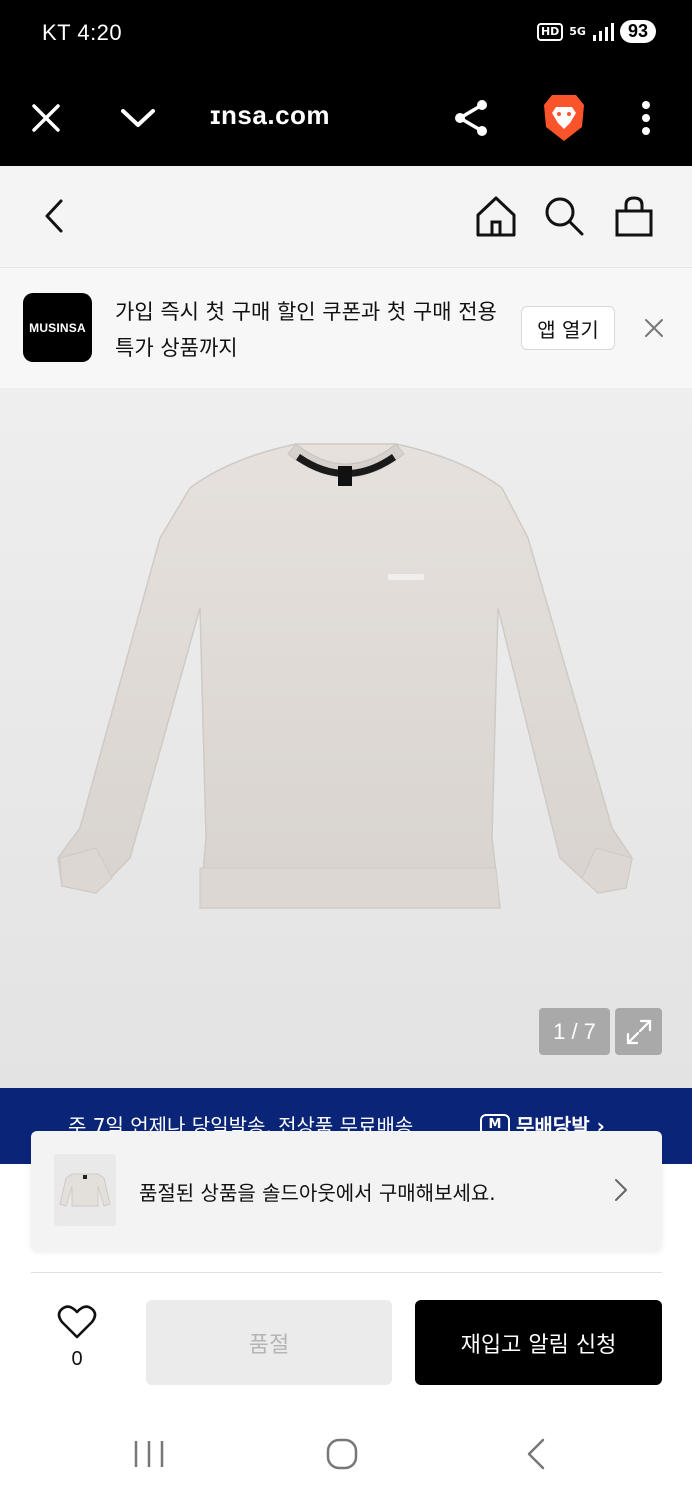 Image resolution: width=692 pixels, height=1500 pixels. I want to click on bag-icon, so click(634, 216).